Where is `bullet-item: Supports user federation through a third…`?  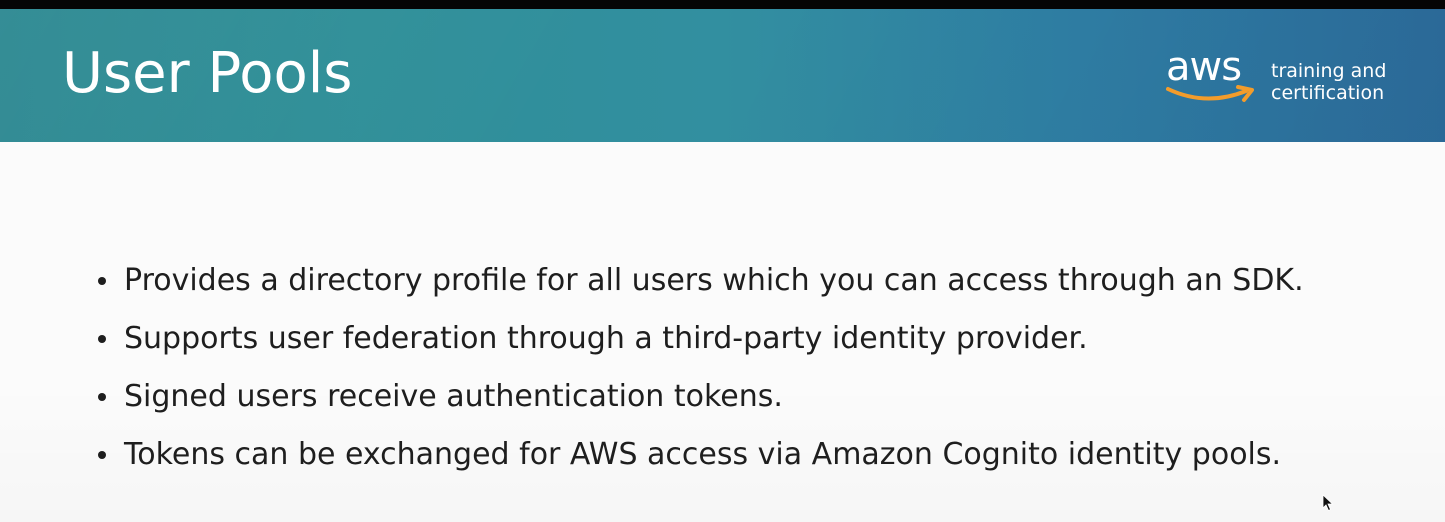 bullet-item: Supports user federation through a third… is located at coordinates (700, 339).